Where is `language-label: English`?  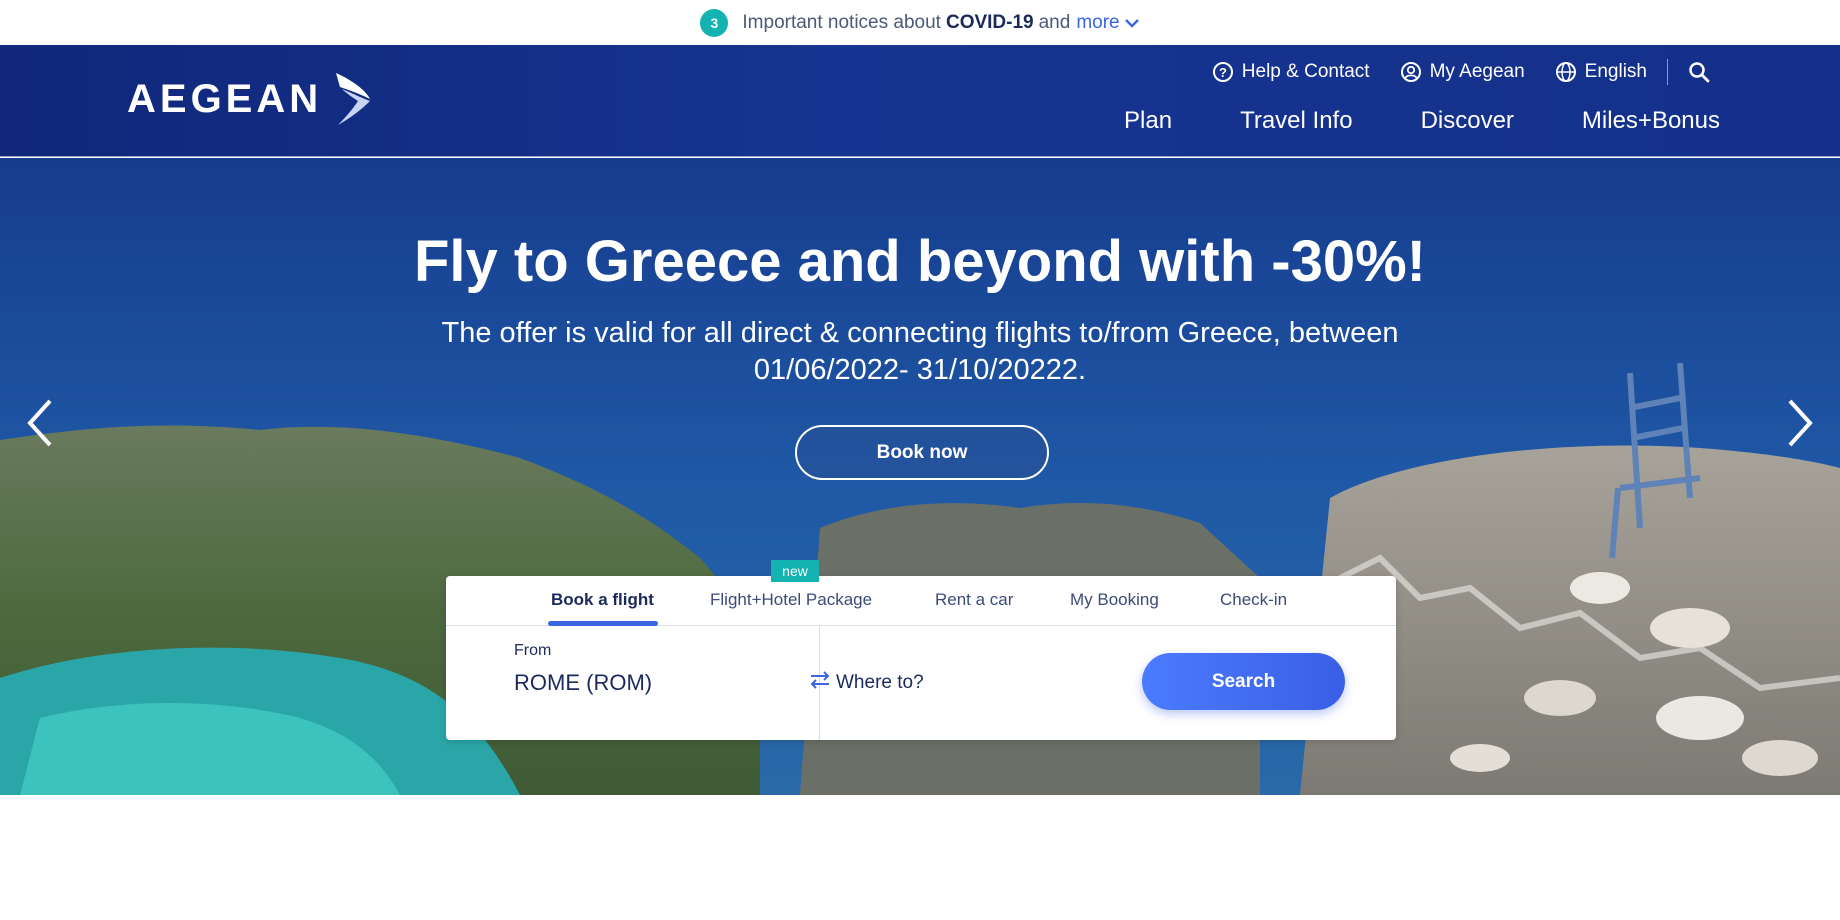
language-label: English is located at coordinates (1615, 71).